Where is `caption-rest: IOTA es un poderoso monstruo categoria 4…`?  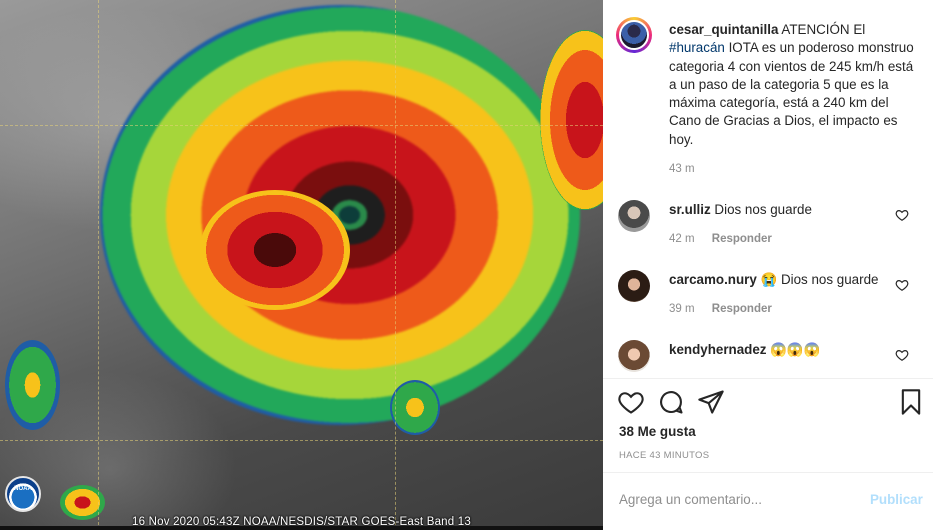
caption-rest: IOTA es un poderoso monstruo categoria 4… is located at coordinates (791, 93).